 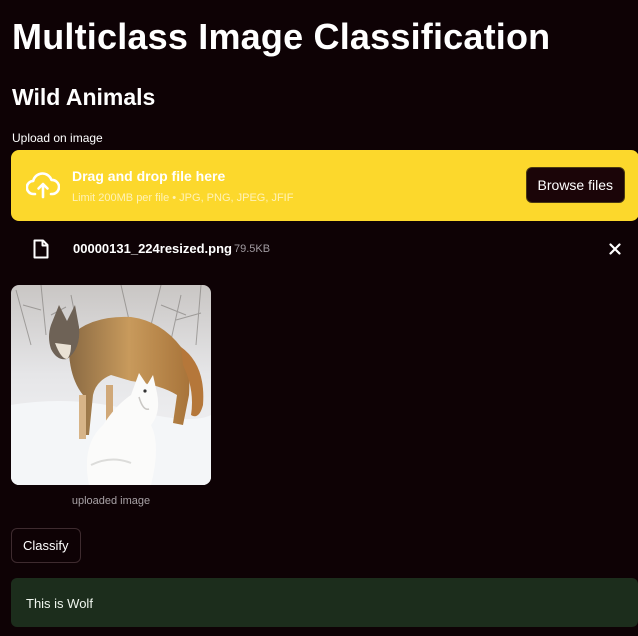 I want to click on dropzone-title: Drag and drop file here, so click(x=149, y=176).